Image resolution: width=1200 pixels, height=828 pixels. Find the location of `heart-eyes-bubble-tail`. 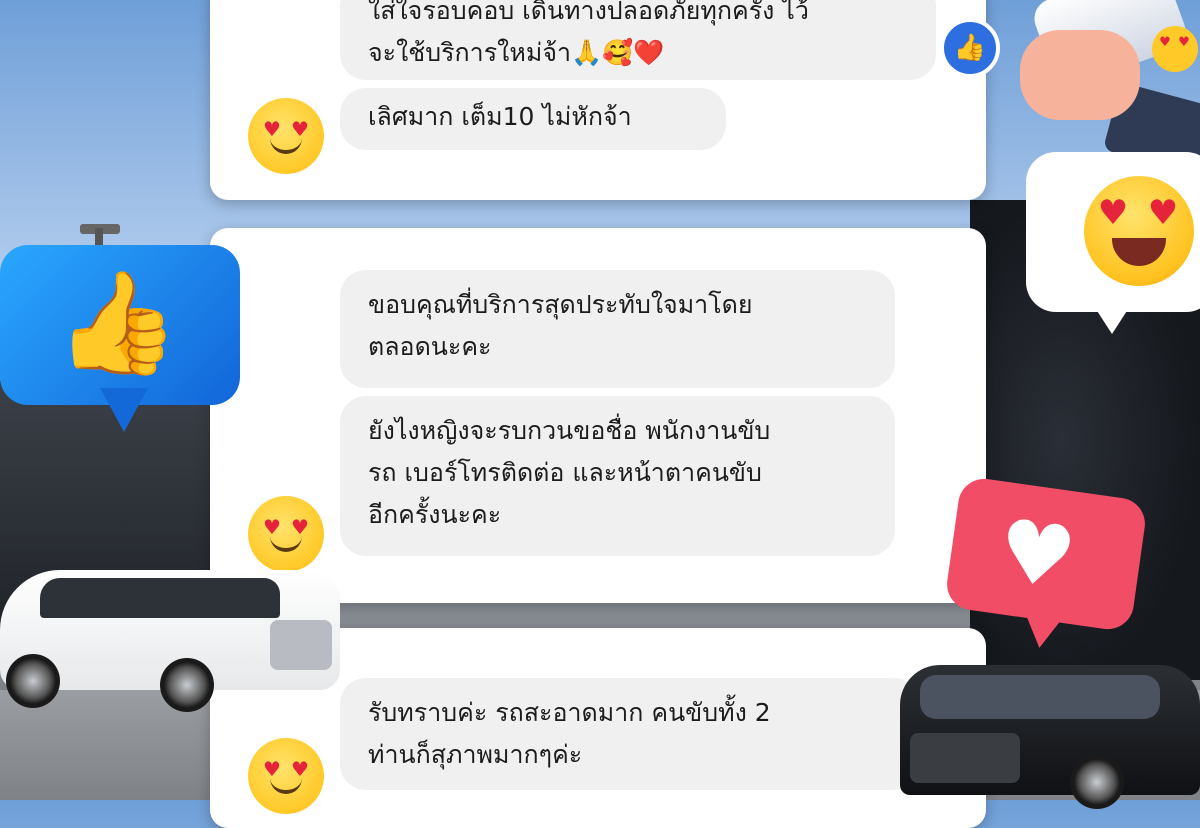

heart-eyes-bubble-tail is located at coordinates (1112, 317).